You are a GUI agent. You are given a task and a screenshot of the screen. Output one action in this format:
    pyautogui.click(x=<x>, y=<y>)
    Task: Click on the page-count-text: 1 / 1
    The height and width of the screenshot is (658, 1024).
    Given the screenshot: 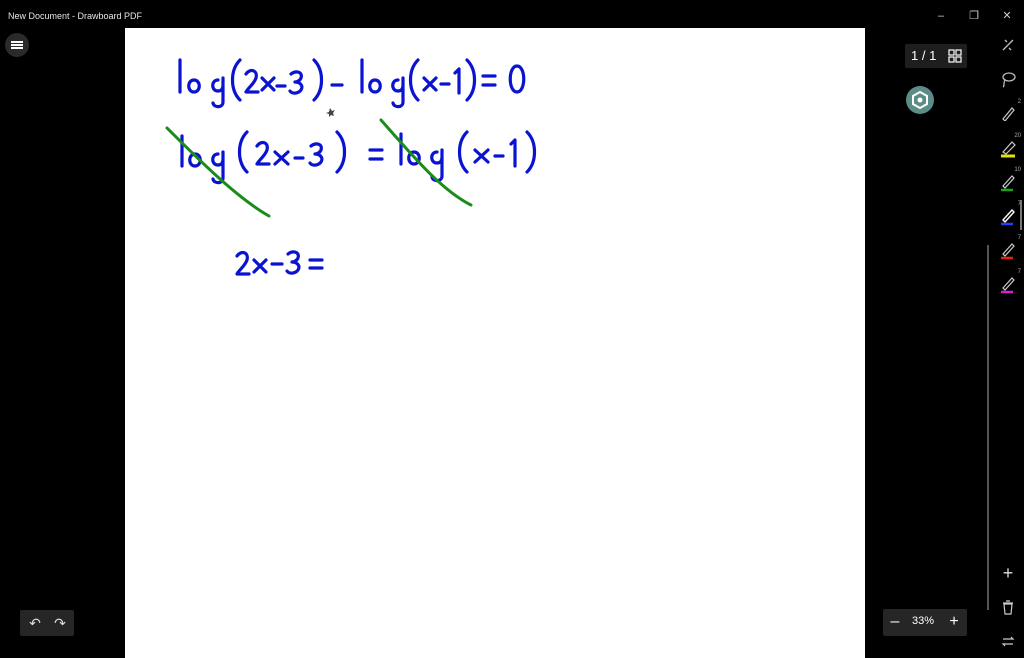 What is the action you would take?
    pyautogui.click(x=924, y=55)
    